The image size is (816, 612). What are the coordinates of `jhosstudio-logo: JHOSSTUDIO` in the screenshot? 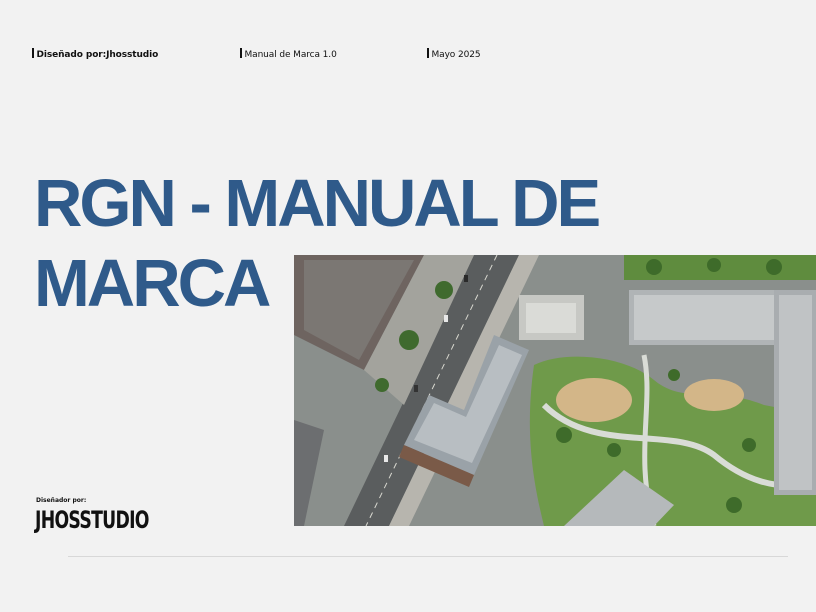 It's located at (92, 520).